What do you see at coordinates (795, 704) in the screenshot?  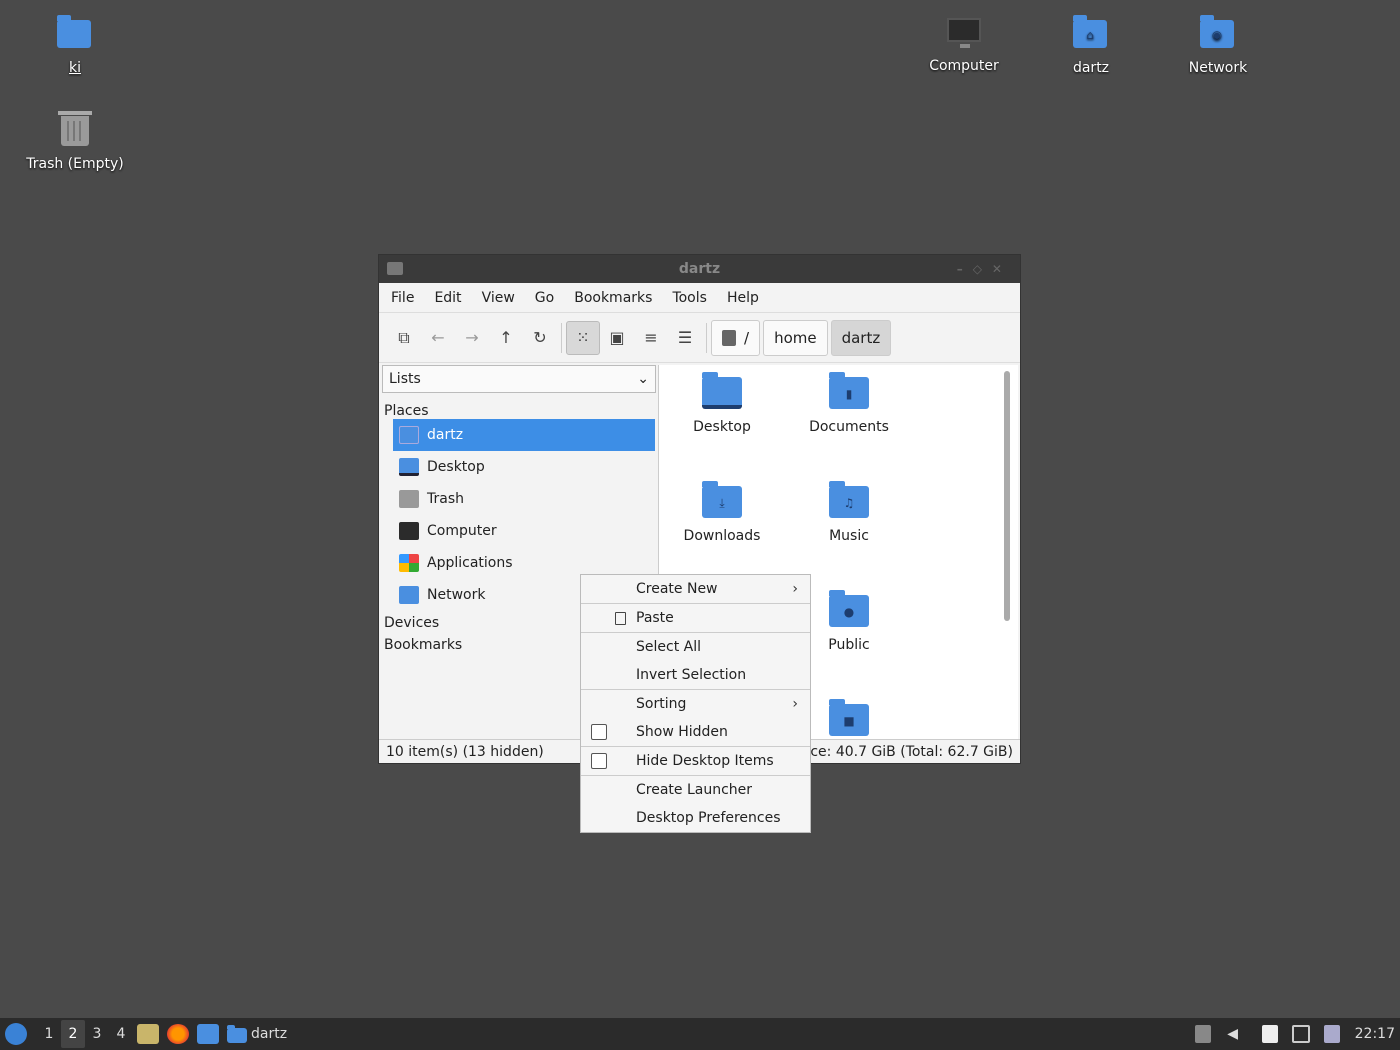 I see `chevron-right-icon: ›` at bounding box center [795, 704].